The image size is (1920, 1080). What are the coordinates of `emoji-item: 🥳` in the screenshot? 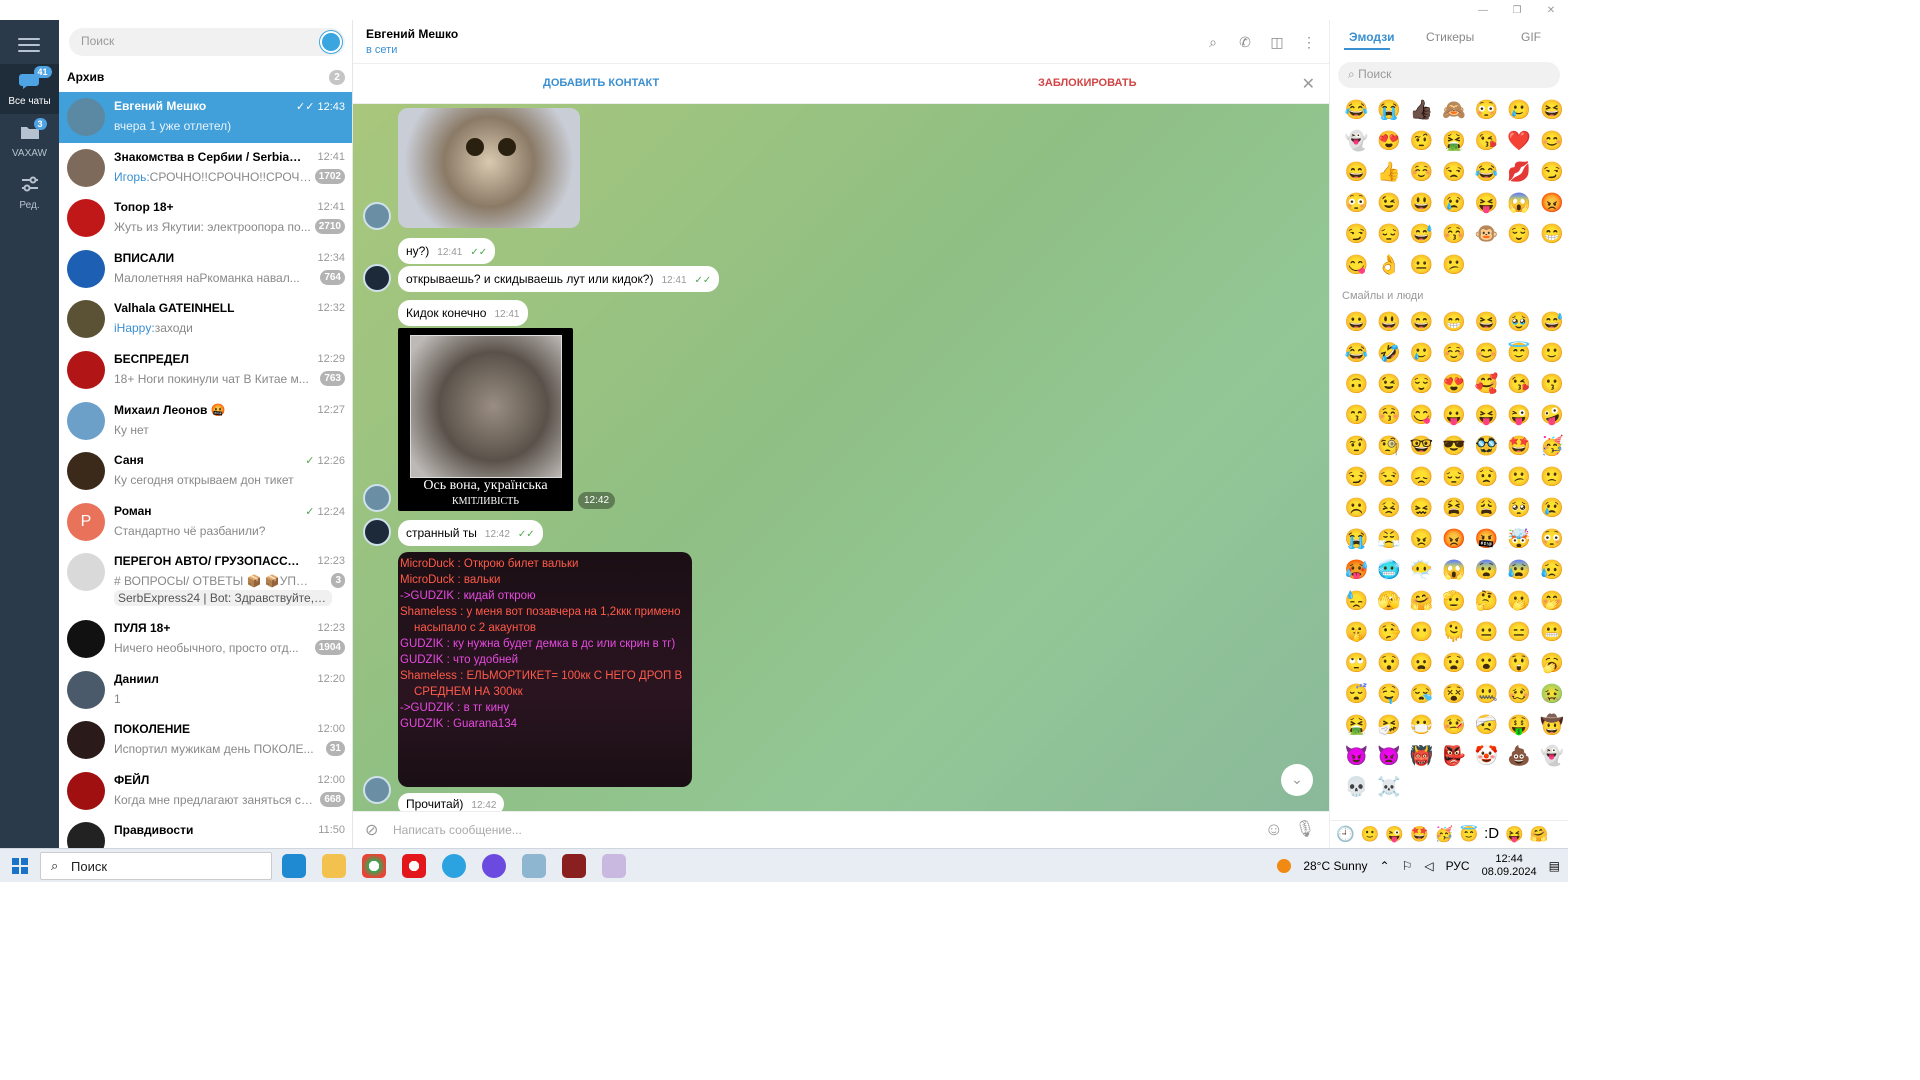 It's located at (1552, 446).